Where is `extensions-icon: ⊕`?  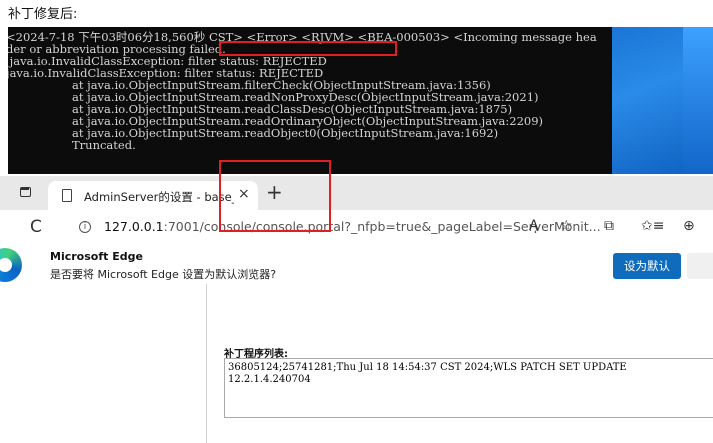
extensions-icon: ⊕ is located at coordinates (689, 226).